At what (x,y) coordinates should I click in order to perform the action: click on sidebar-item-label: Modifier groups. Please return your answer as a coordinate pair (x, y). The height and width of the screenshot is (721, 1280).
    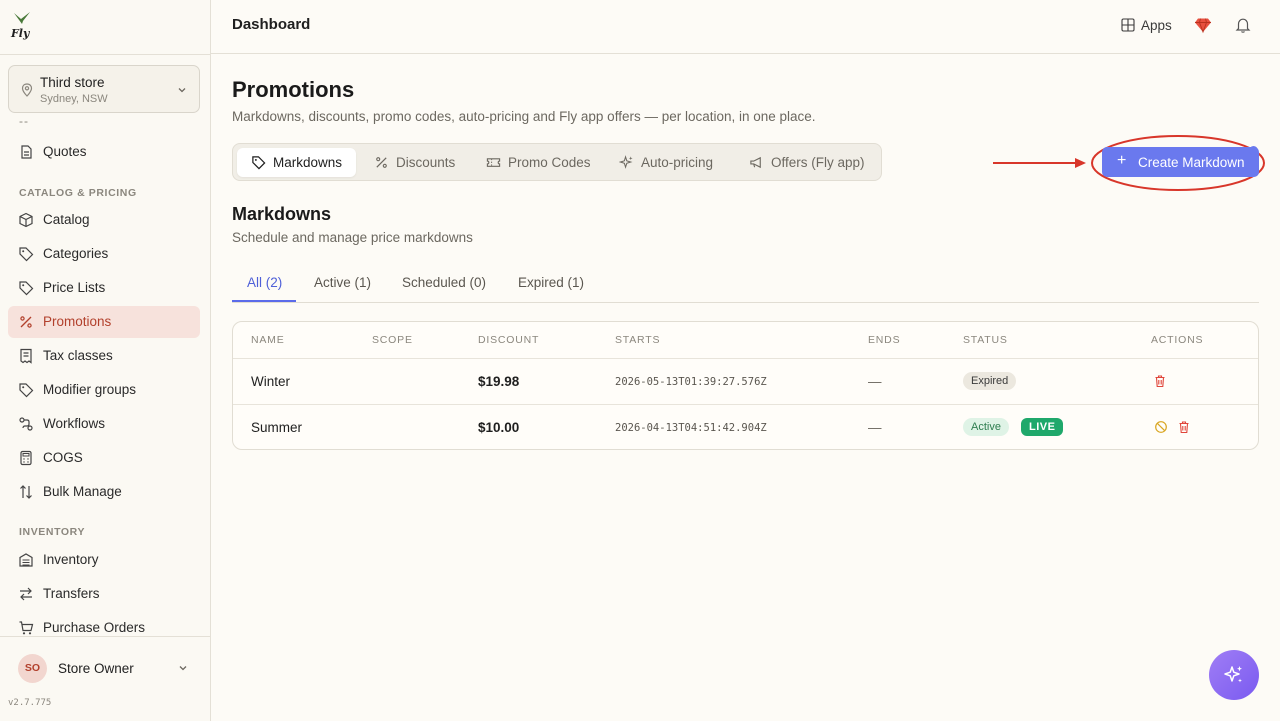
    Looking at the image, I should click on (90, 389).